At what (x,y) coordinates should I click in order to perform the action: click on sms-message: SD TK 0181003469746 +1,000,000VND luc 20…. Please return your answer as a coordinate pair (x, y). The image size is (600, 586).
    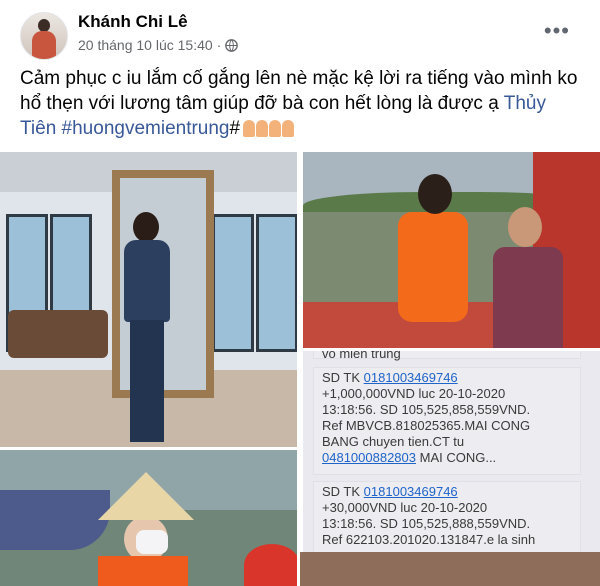
    Looking at the image, I should click on (447, 421).